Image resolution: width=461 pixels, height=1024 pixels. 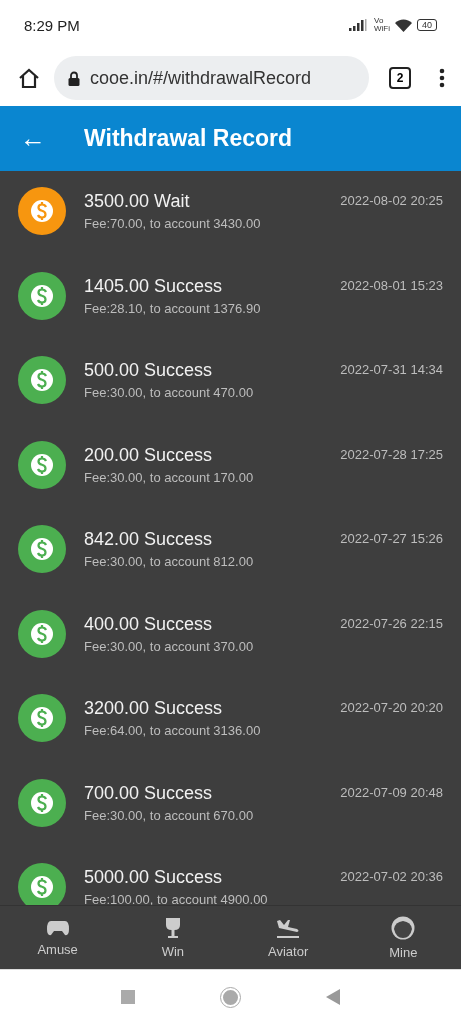 I want to click on amount-status: 700.00 Success, so click(x=149, y=793).